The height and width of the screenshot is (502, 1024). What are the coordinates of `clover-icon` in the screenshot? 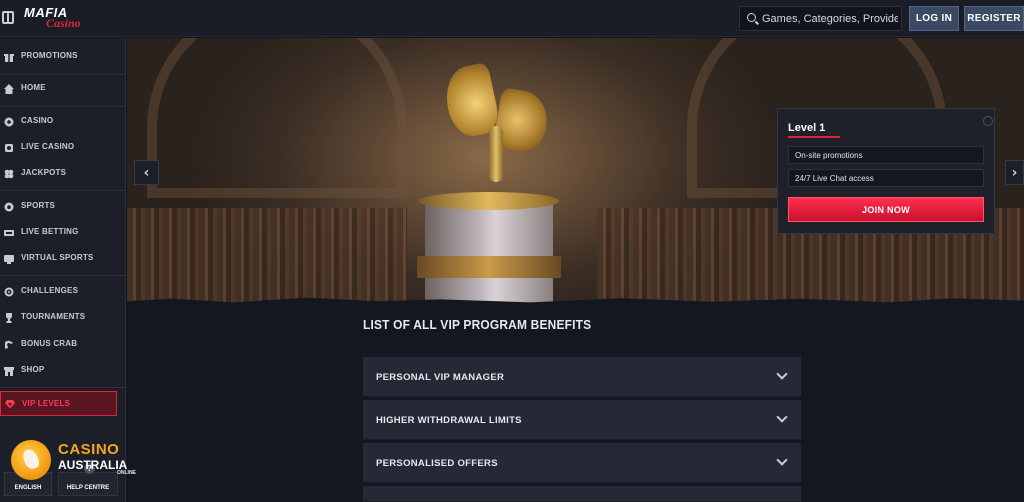 It's located at (9, 174).